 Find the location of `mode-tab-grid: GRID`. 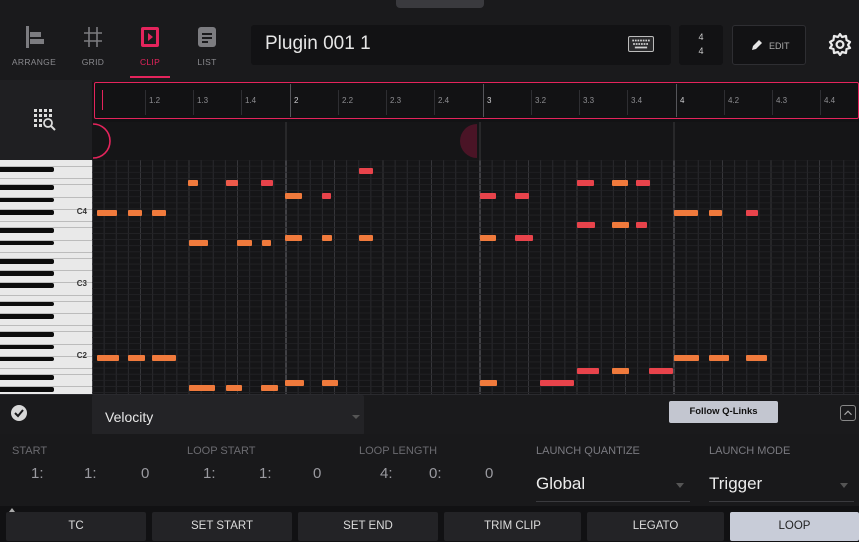

mode-tab-grid: GRID is located at coordinates (93, 51).